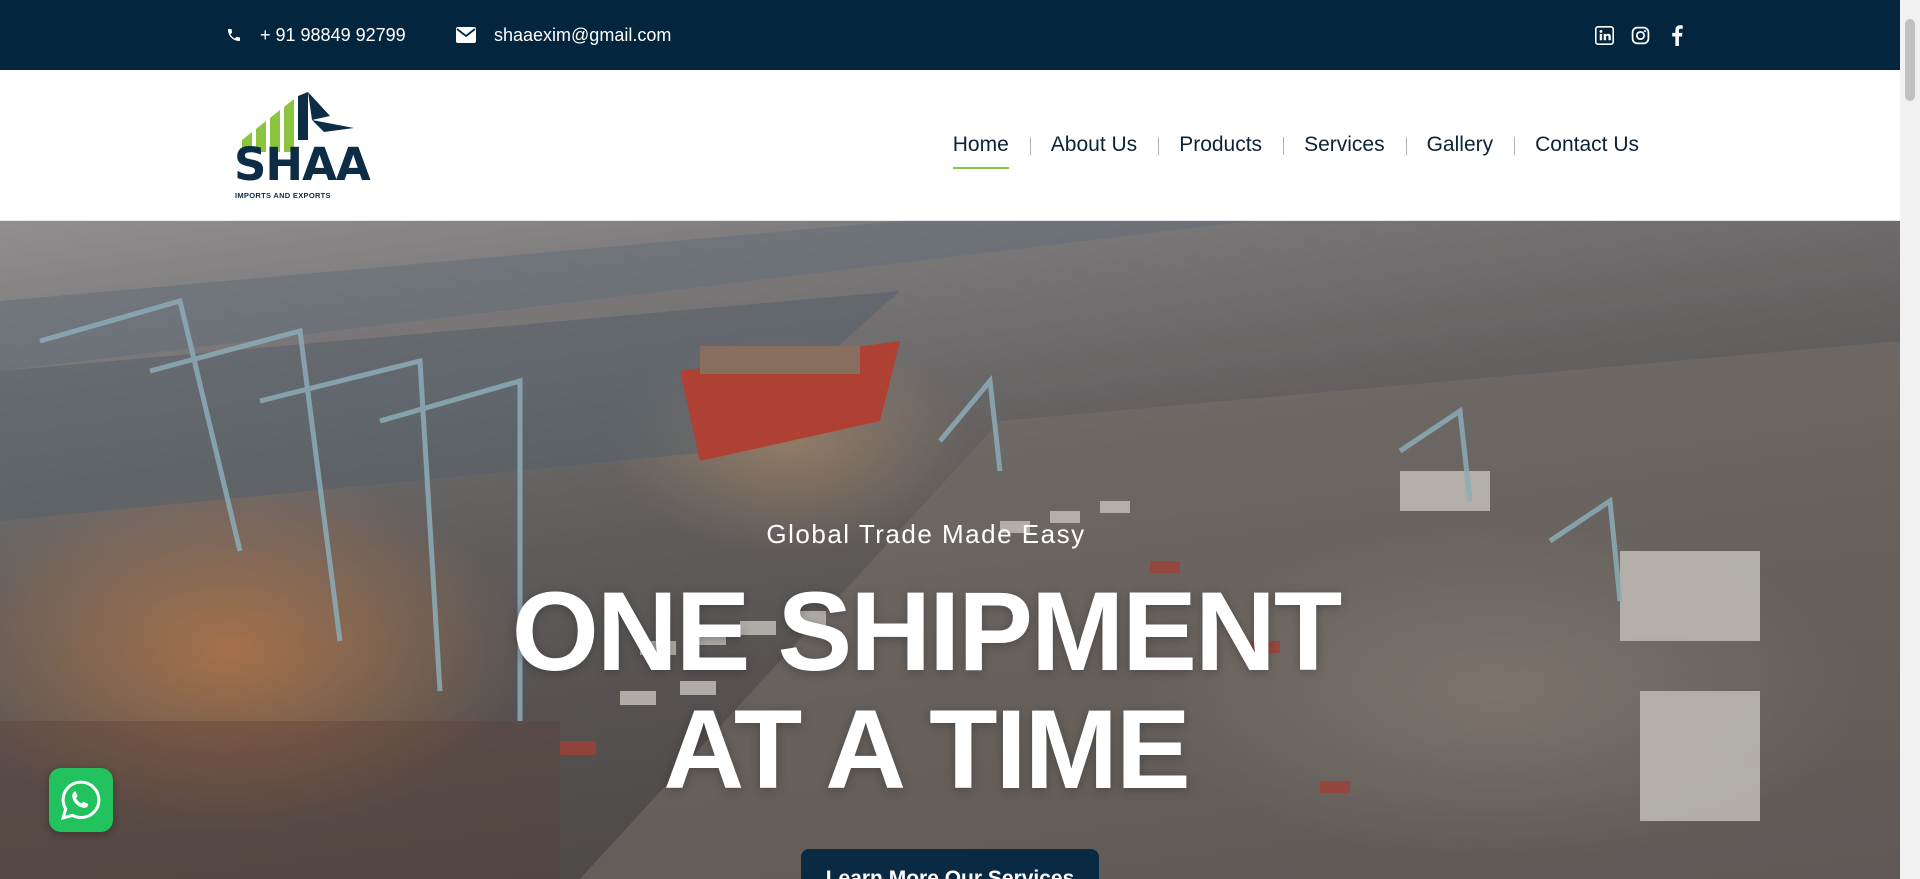 The height and width of the screenshot is (879, 1920). I want to click on social-links, so click(1640, 35).